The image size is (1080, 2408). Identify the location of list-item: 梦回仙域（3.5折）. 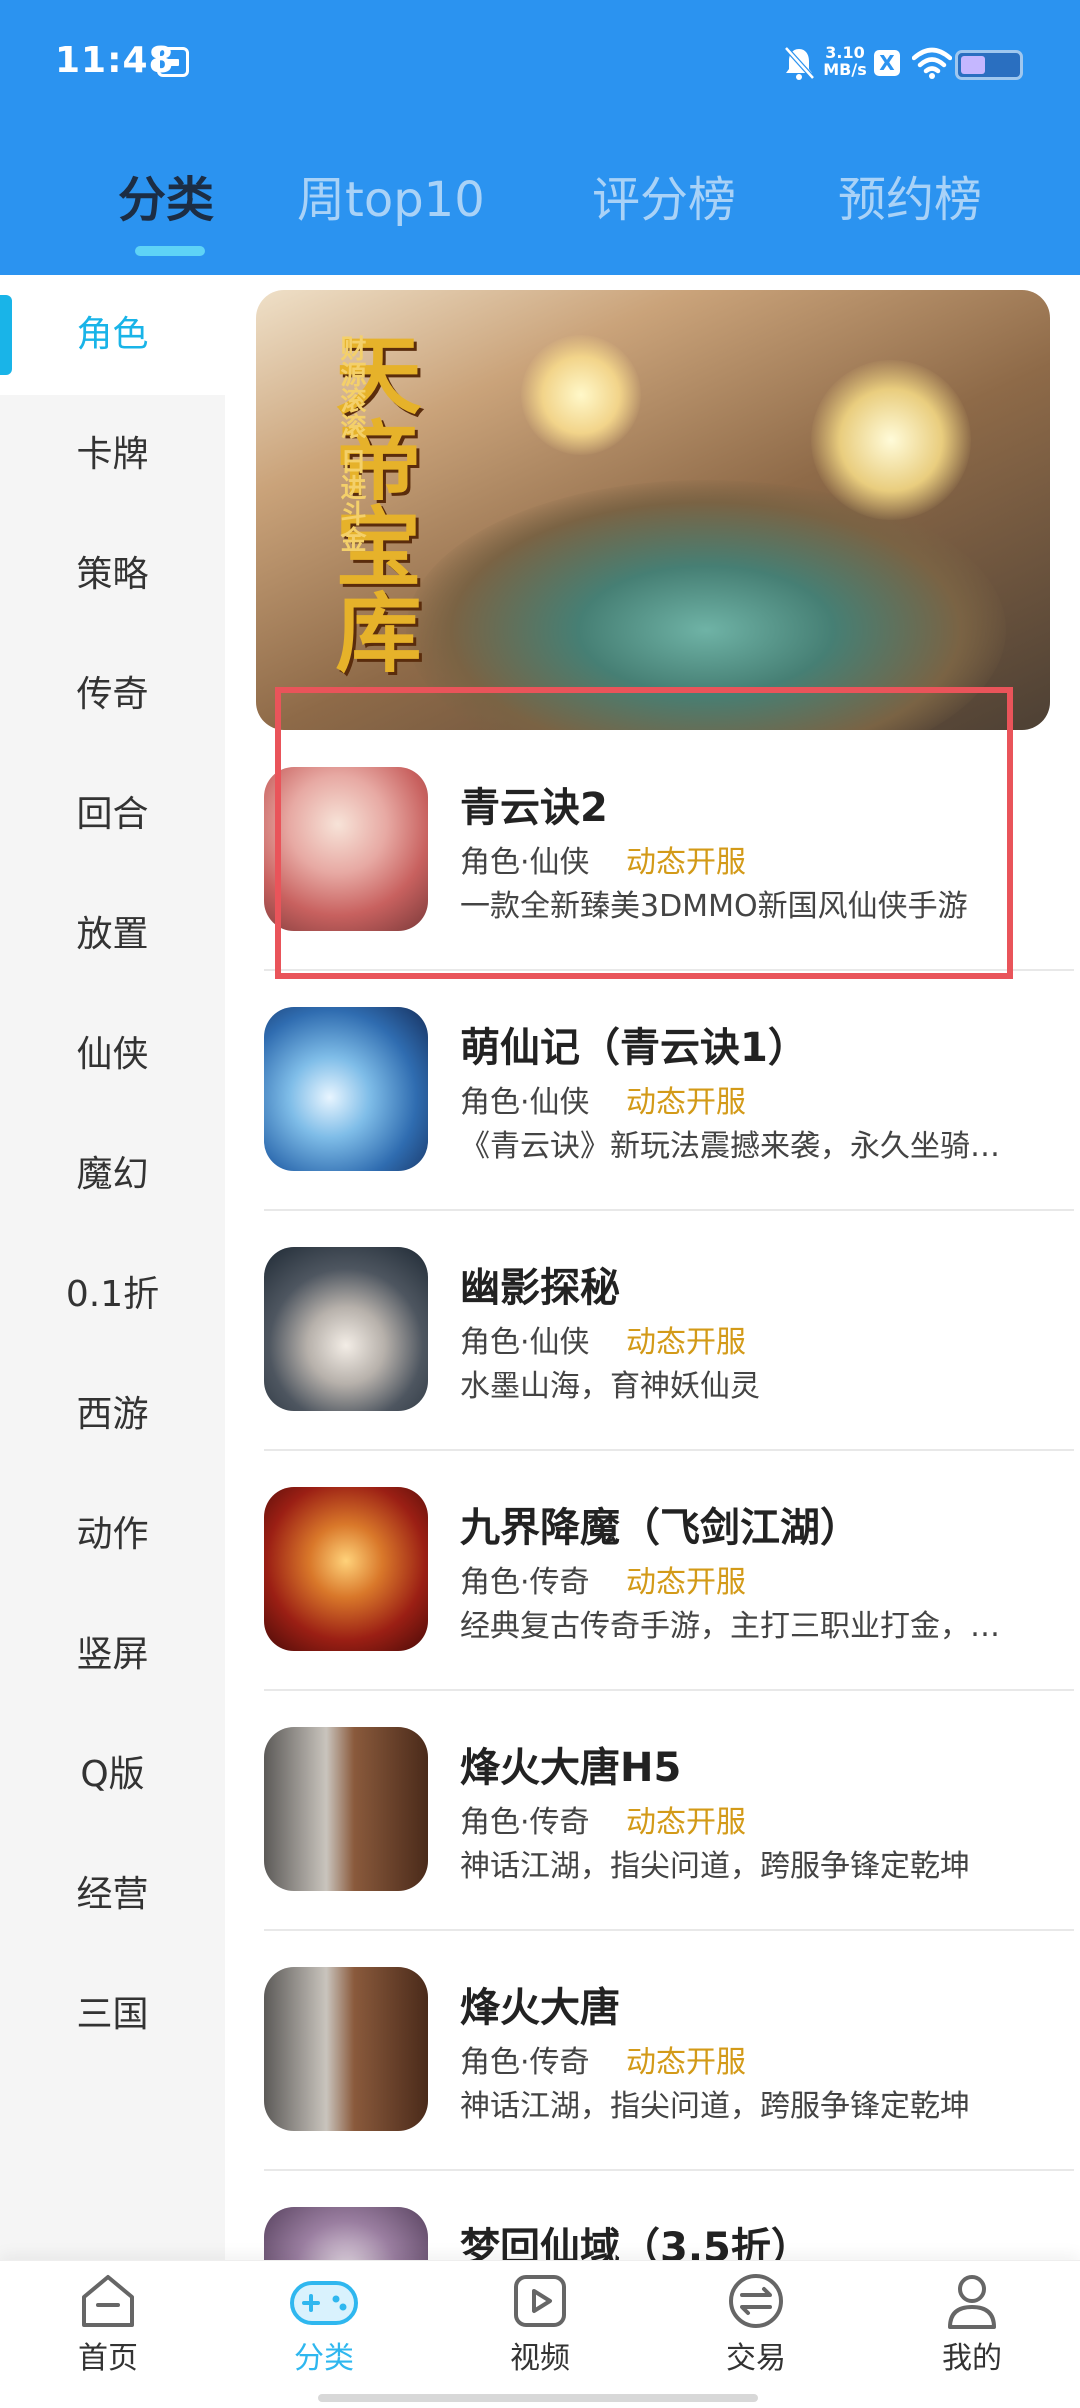
(668, 2222).